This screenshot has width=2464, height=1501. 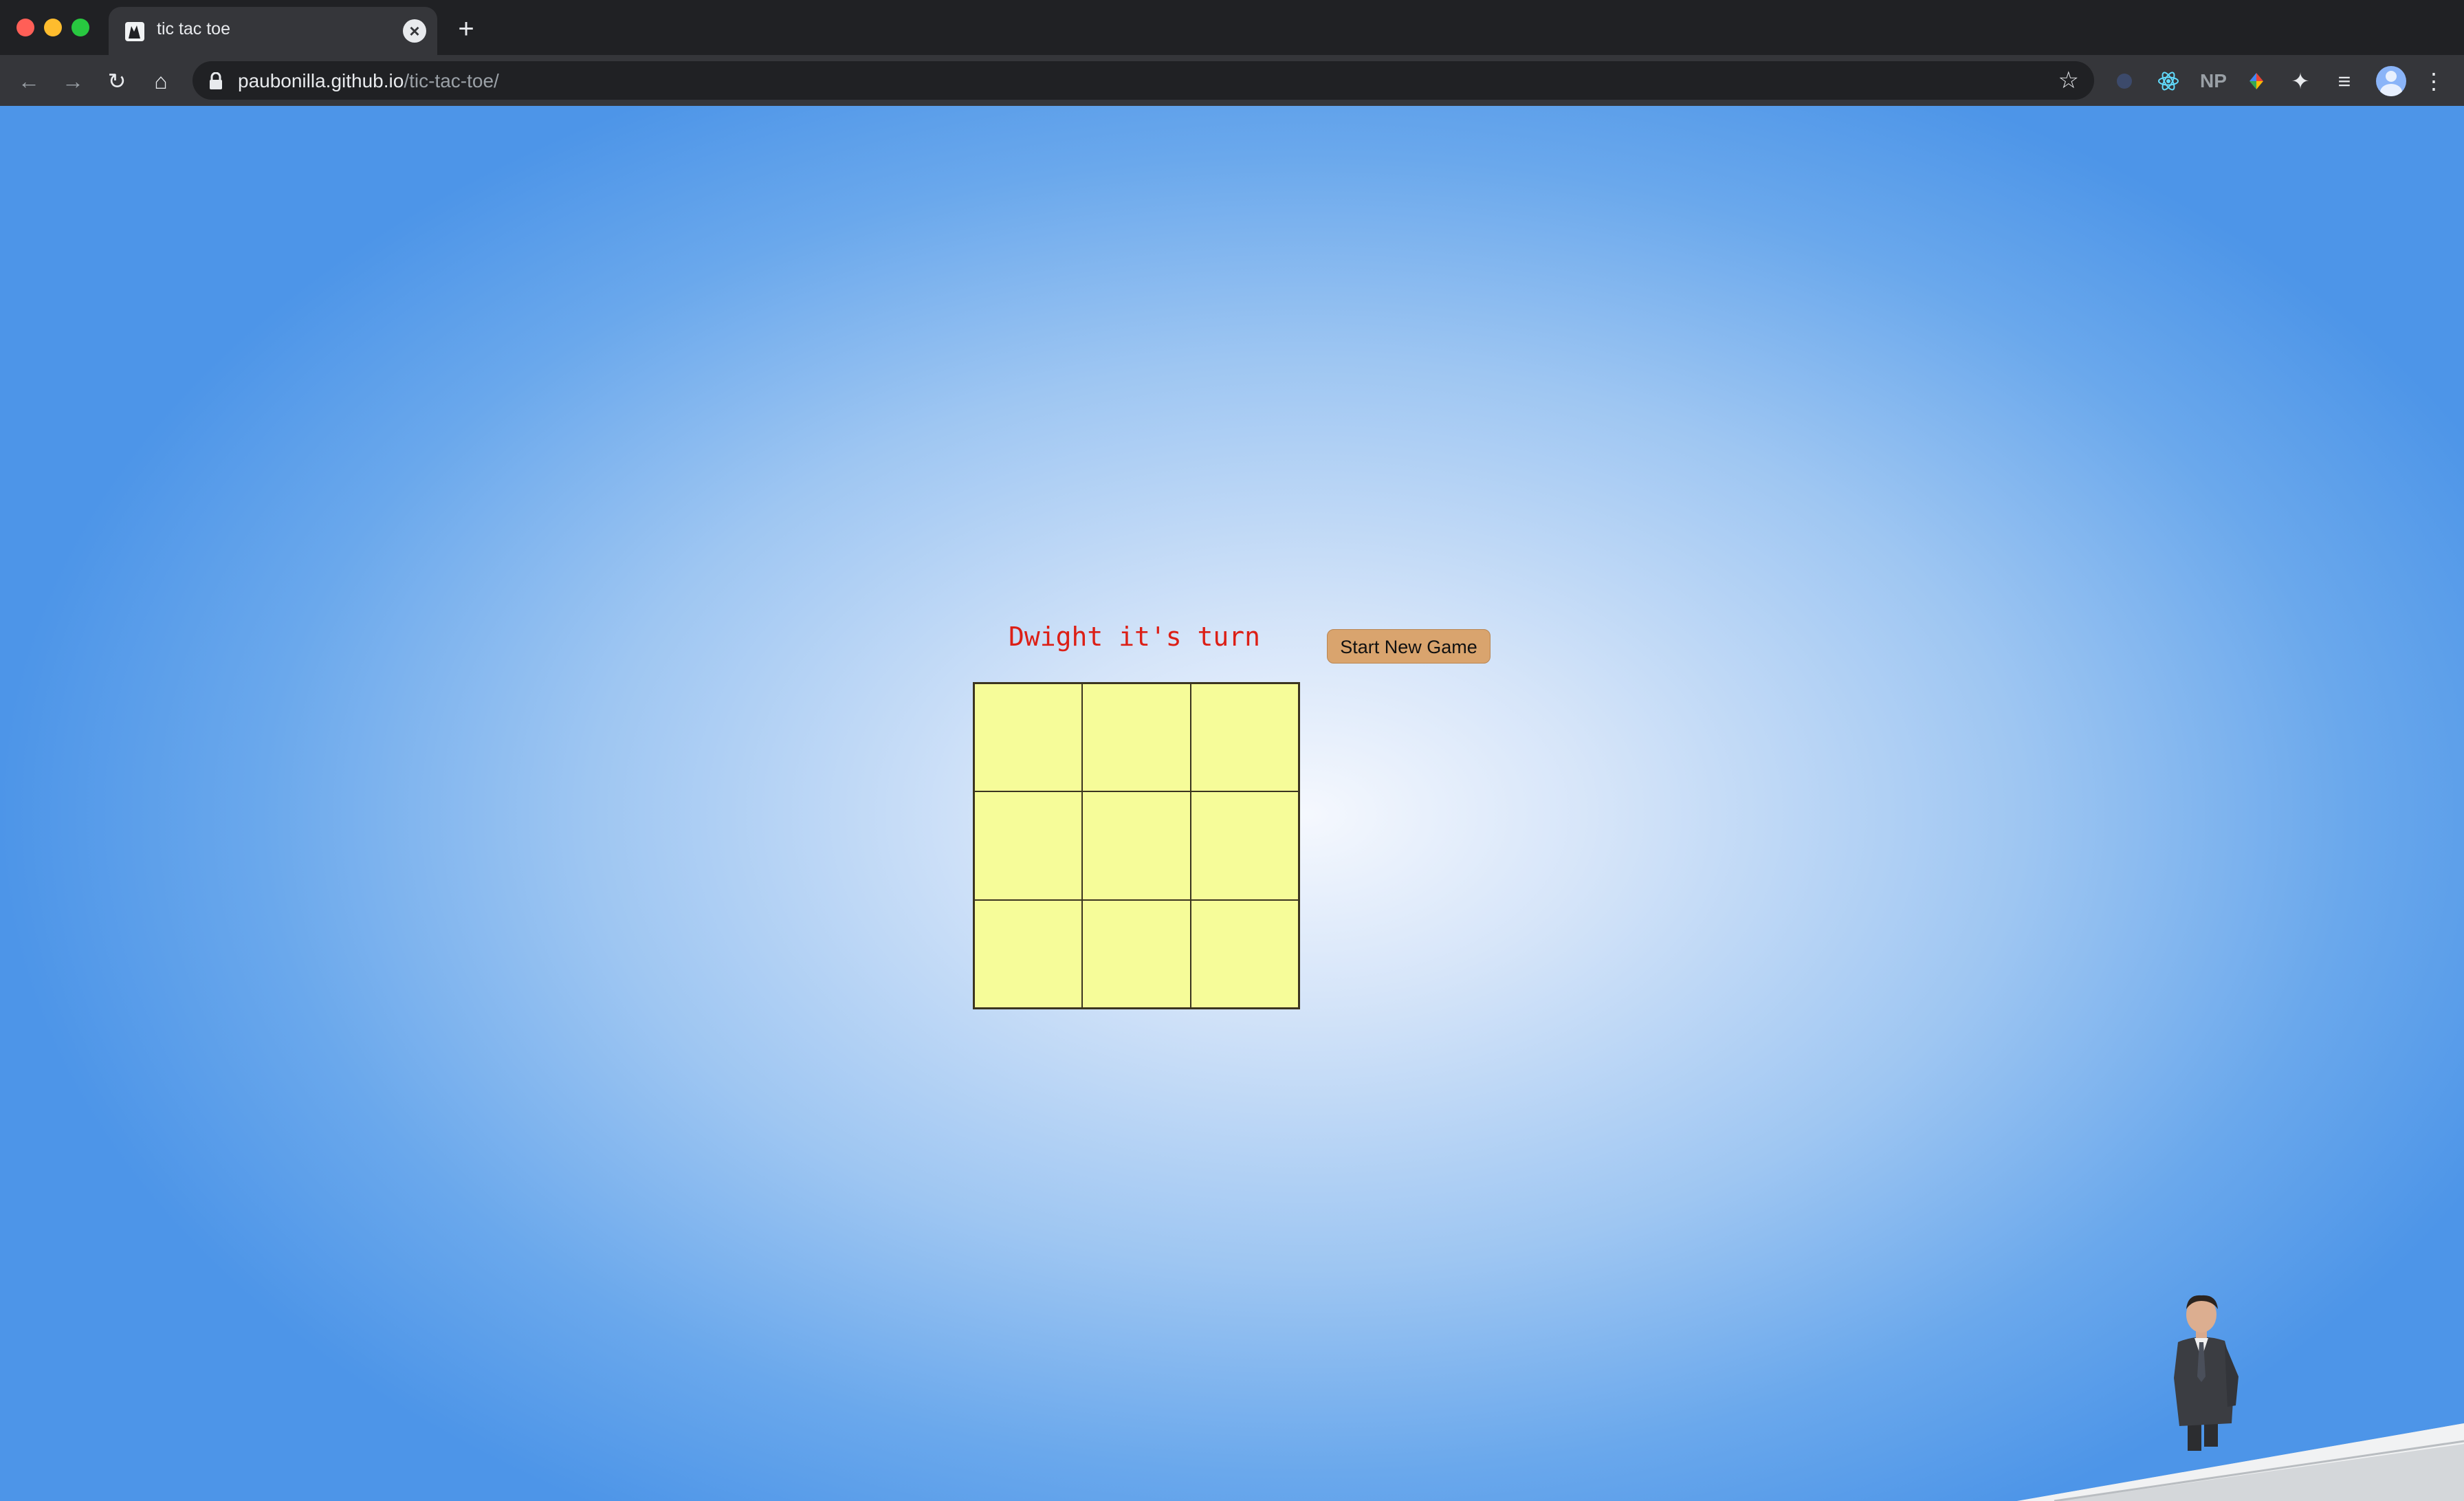 I want to click on minimize-window-button, so click(x=53, y=28).